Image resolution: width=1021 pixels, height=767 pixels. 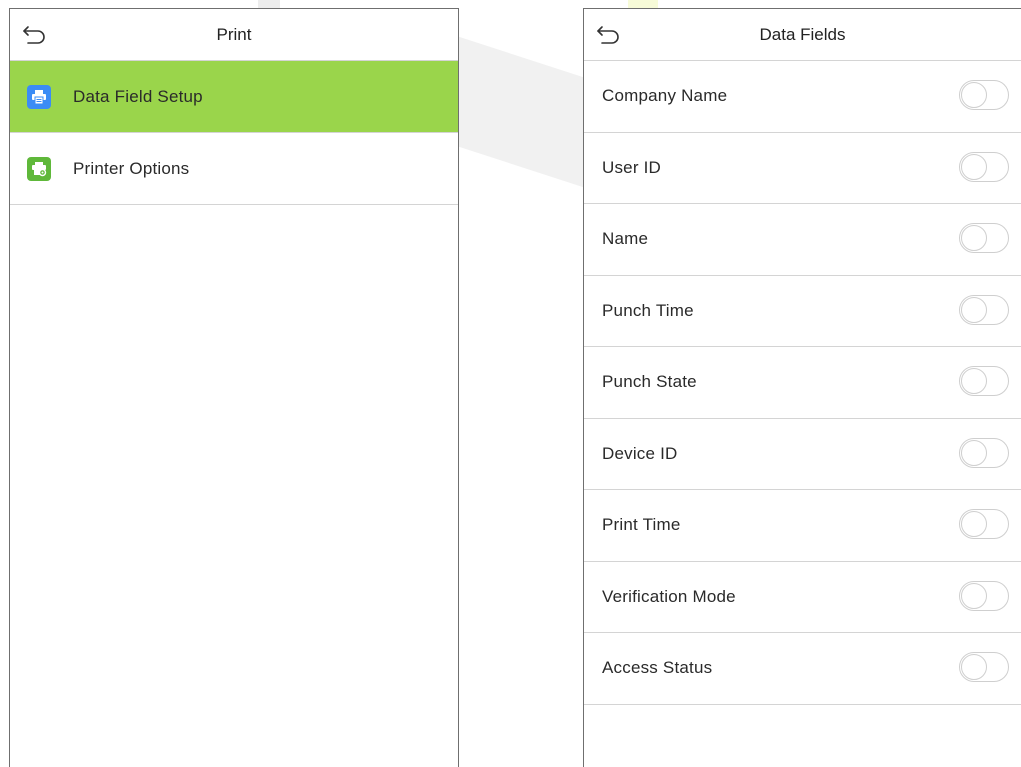 What do you see at coordinates (802, 526) in the screenshot?
I see `field-row-print-time: Print Time` at bounding box center [802, 526].